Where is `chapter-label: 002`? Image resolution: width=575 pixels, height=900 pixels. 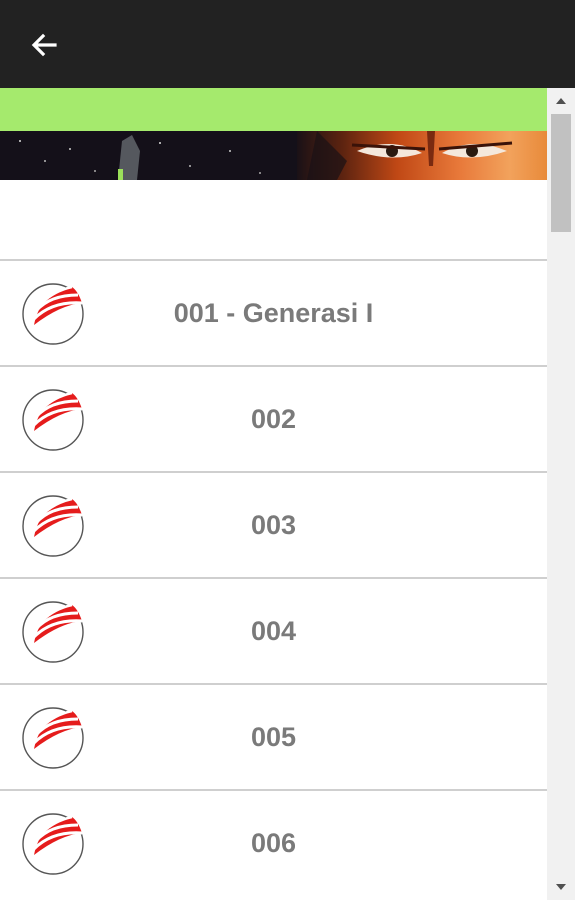 chapter-label: 002 is located at coordinates (273, 418).